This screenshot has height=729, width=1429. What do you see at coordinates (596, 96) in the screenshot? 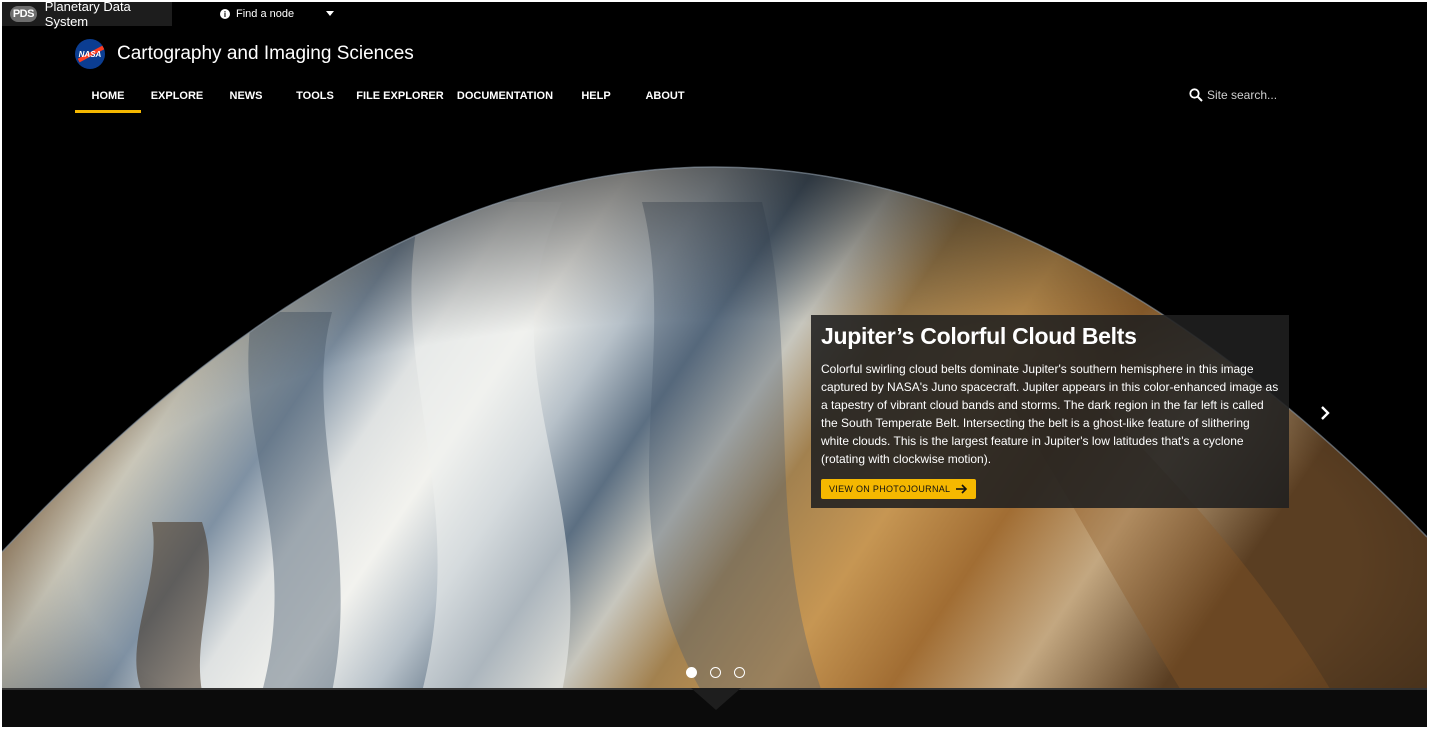
I see `tab-help: HELP` at bounding box center [596, 96].